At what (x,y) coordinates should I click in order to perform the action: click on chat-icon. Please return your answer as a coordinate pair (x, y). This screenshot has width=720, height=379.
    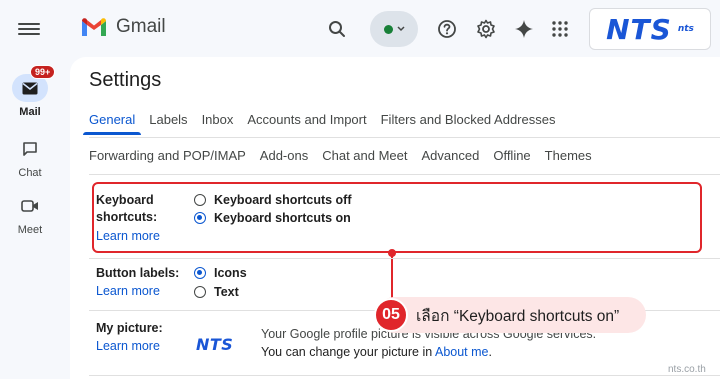
    Looking at the image, I should click on (30, 149).